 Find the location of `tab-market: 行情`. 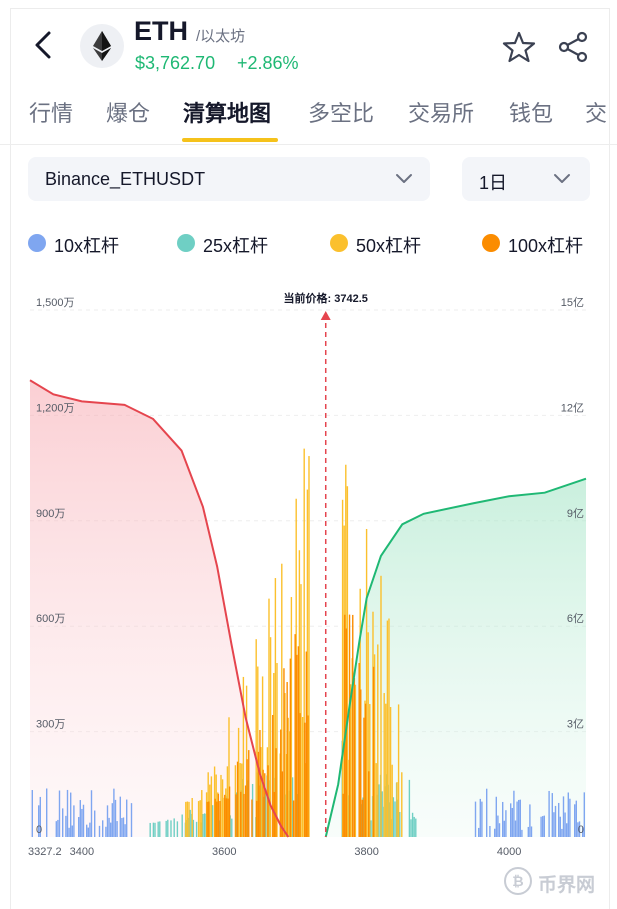

tab-market: 行情 is located at coordinates (51, 112).